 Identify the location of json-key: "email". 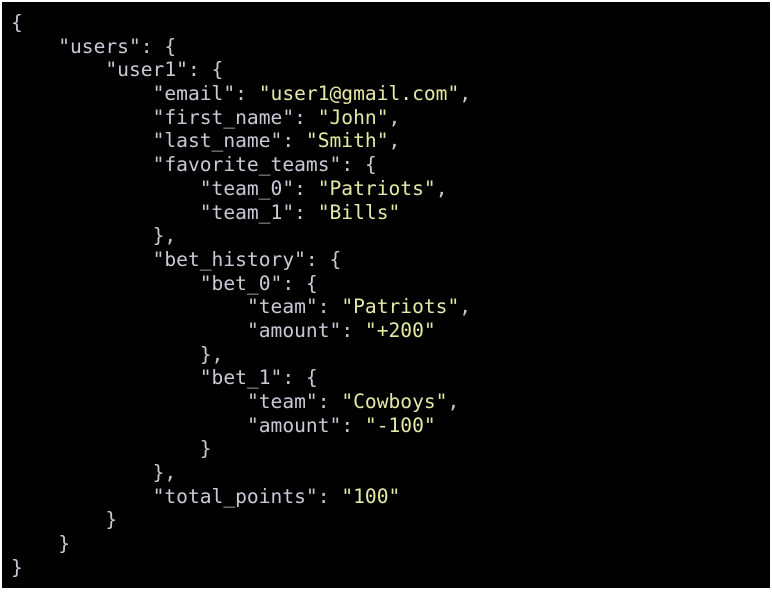
(194, 94).